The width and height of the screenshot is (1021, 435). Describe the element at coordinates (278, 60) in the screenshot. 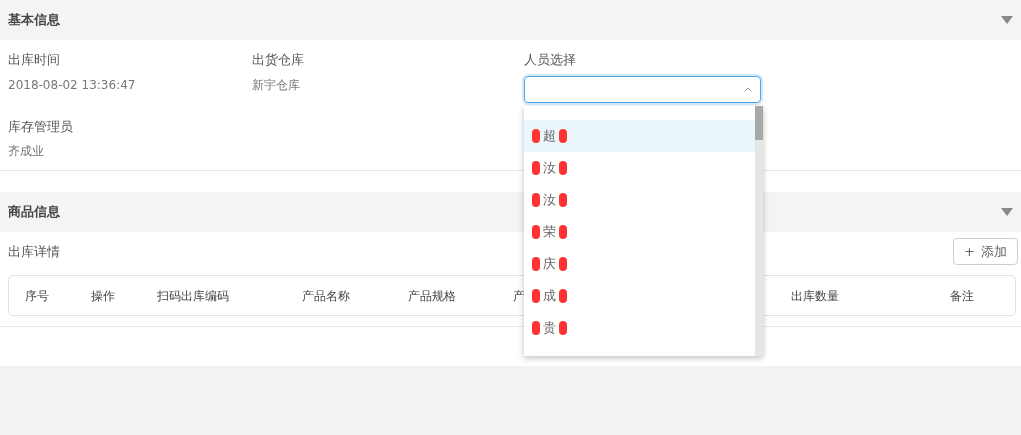

I see `field-label: 出货仓库` at that location.